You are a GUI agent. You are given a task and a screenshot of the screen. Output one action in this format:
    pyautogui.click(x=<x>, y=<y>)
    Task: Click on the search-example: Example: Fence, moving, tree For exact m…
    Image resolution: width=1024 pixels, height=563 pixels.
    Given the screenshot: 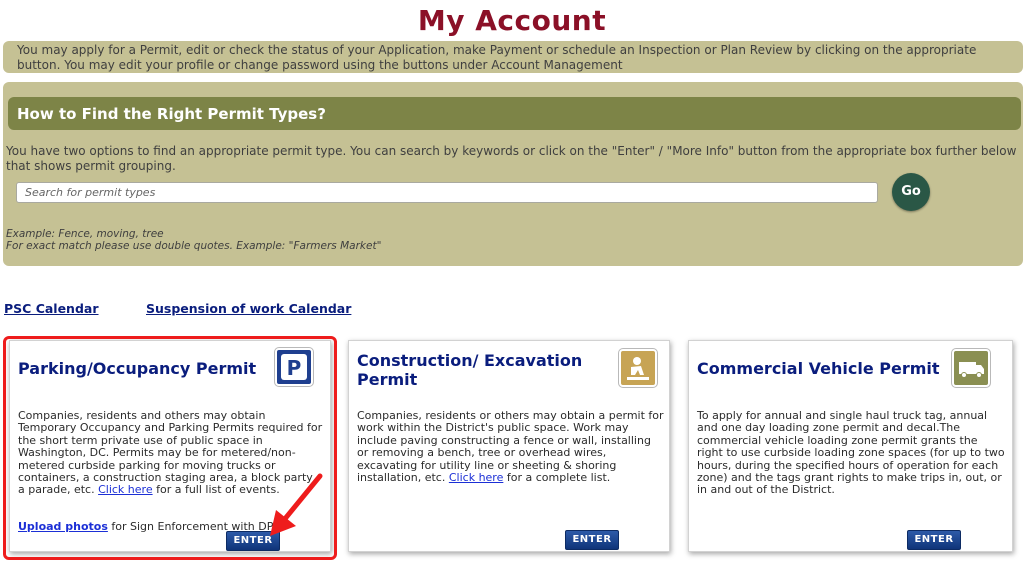 What is the action you would take?
    pyautogui.click(x=193, y=240)
    